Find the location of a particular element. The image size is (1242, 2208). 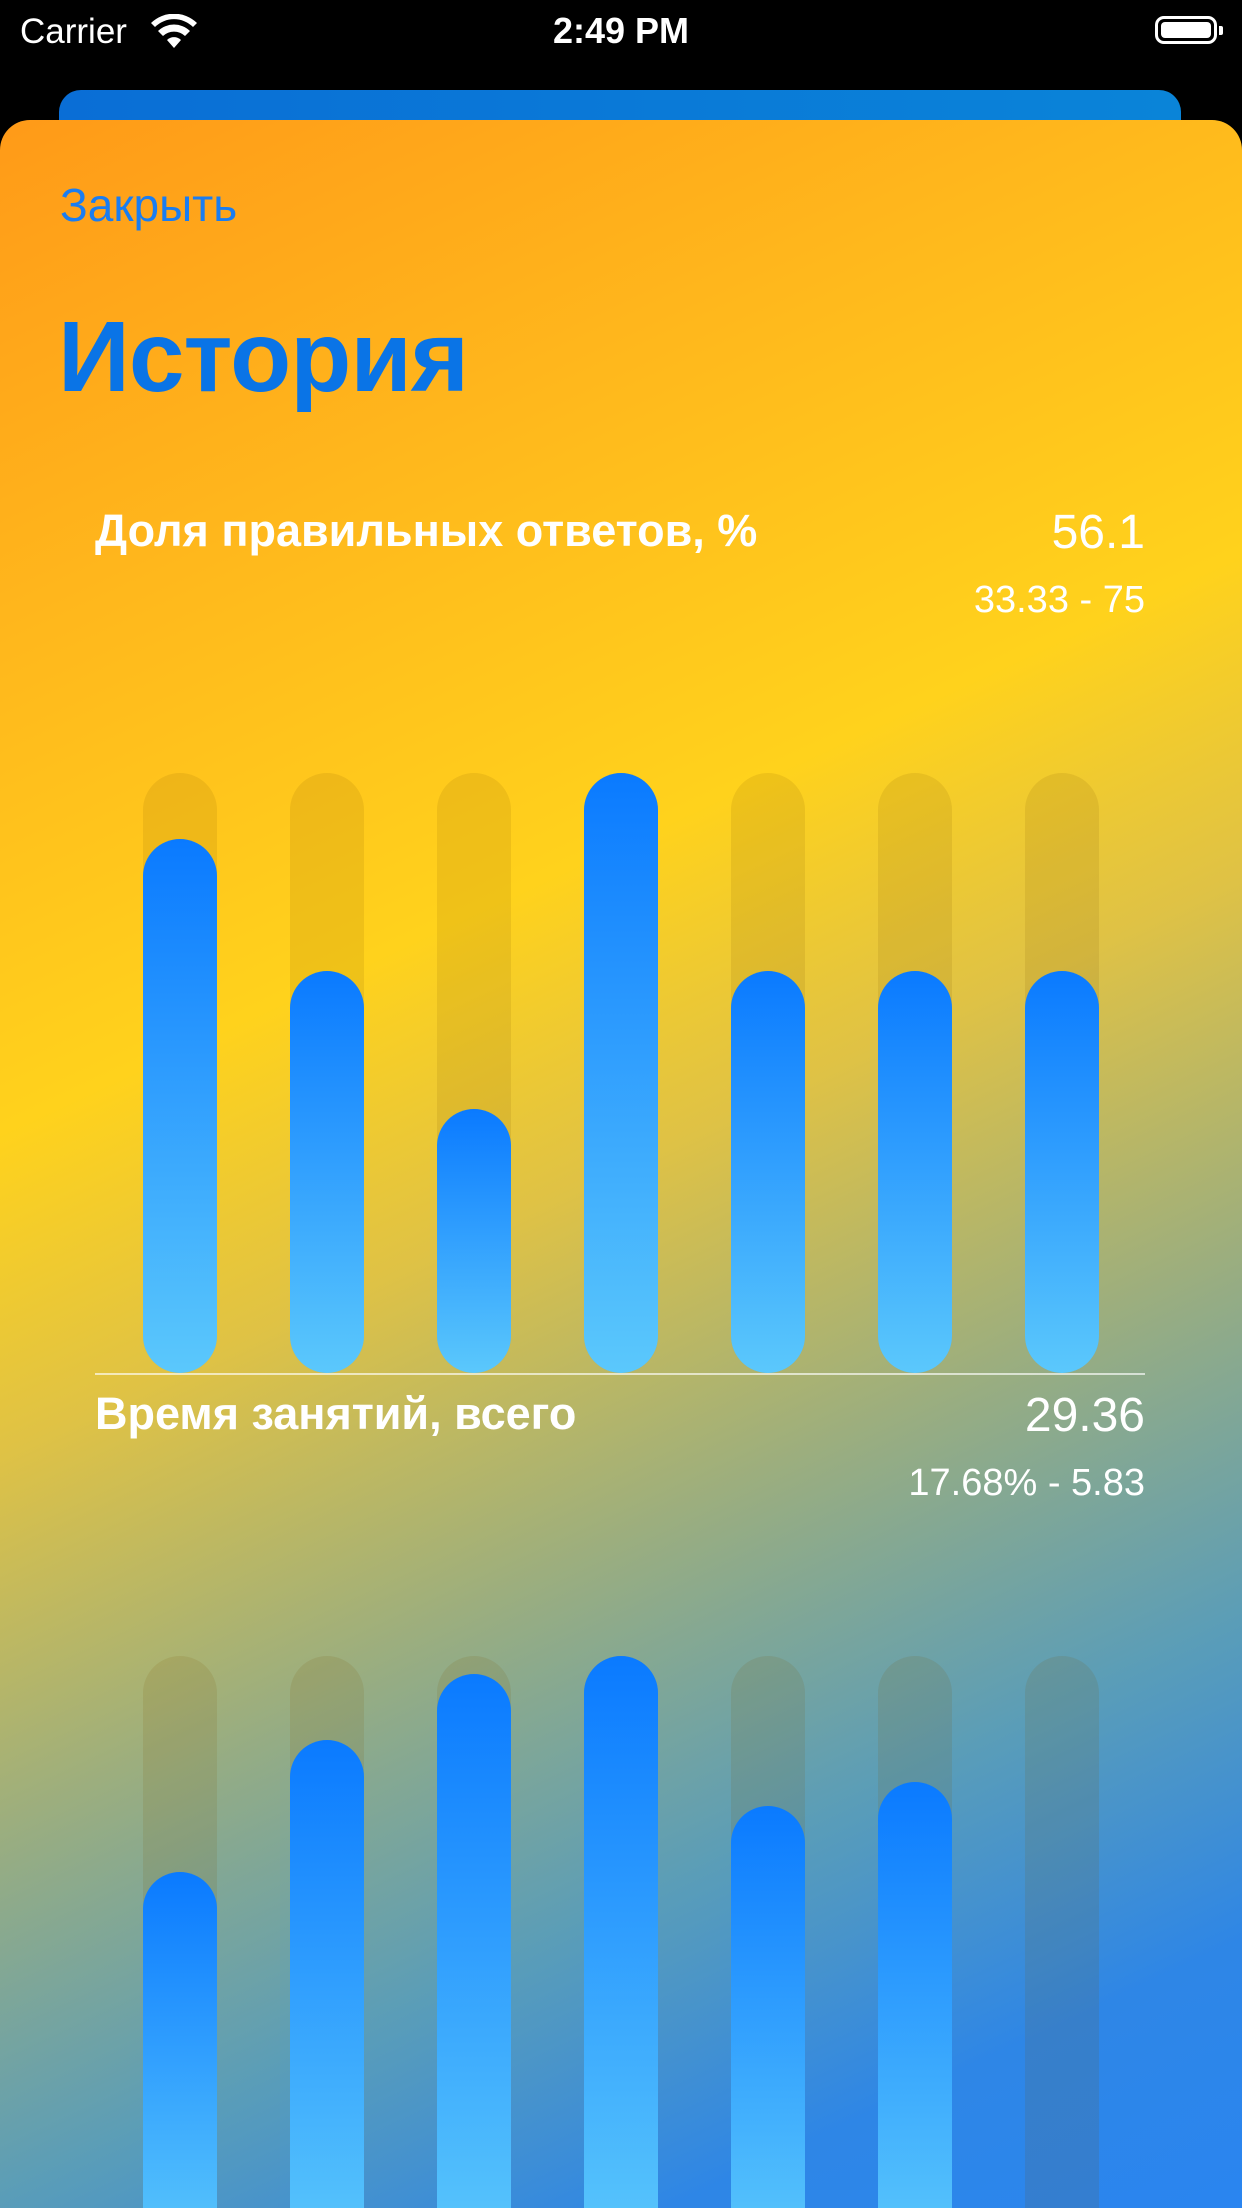

battery-icon is located at coordinates (1189, 30).